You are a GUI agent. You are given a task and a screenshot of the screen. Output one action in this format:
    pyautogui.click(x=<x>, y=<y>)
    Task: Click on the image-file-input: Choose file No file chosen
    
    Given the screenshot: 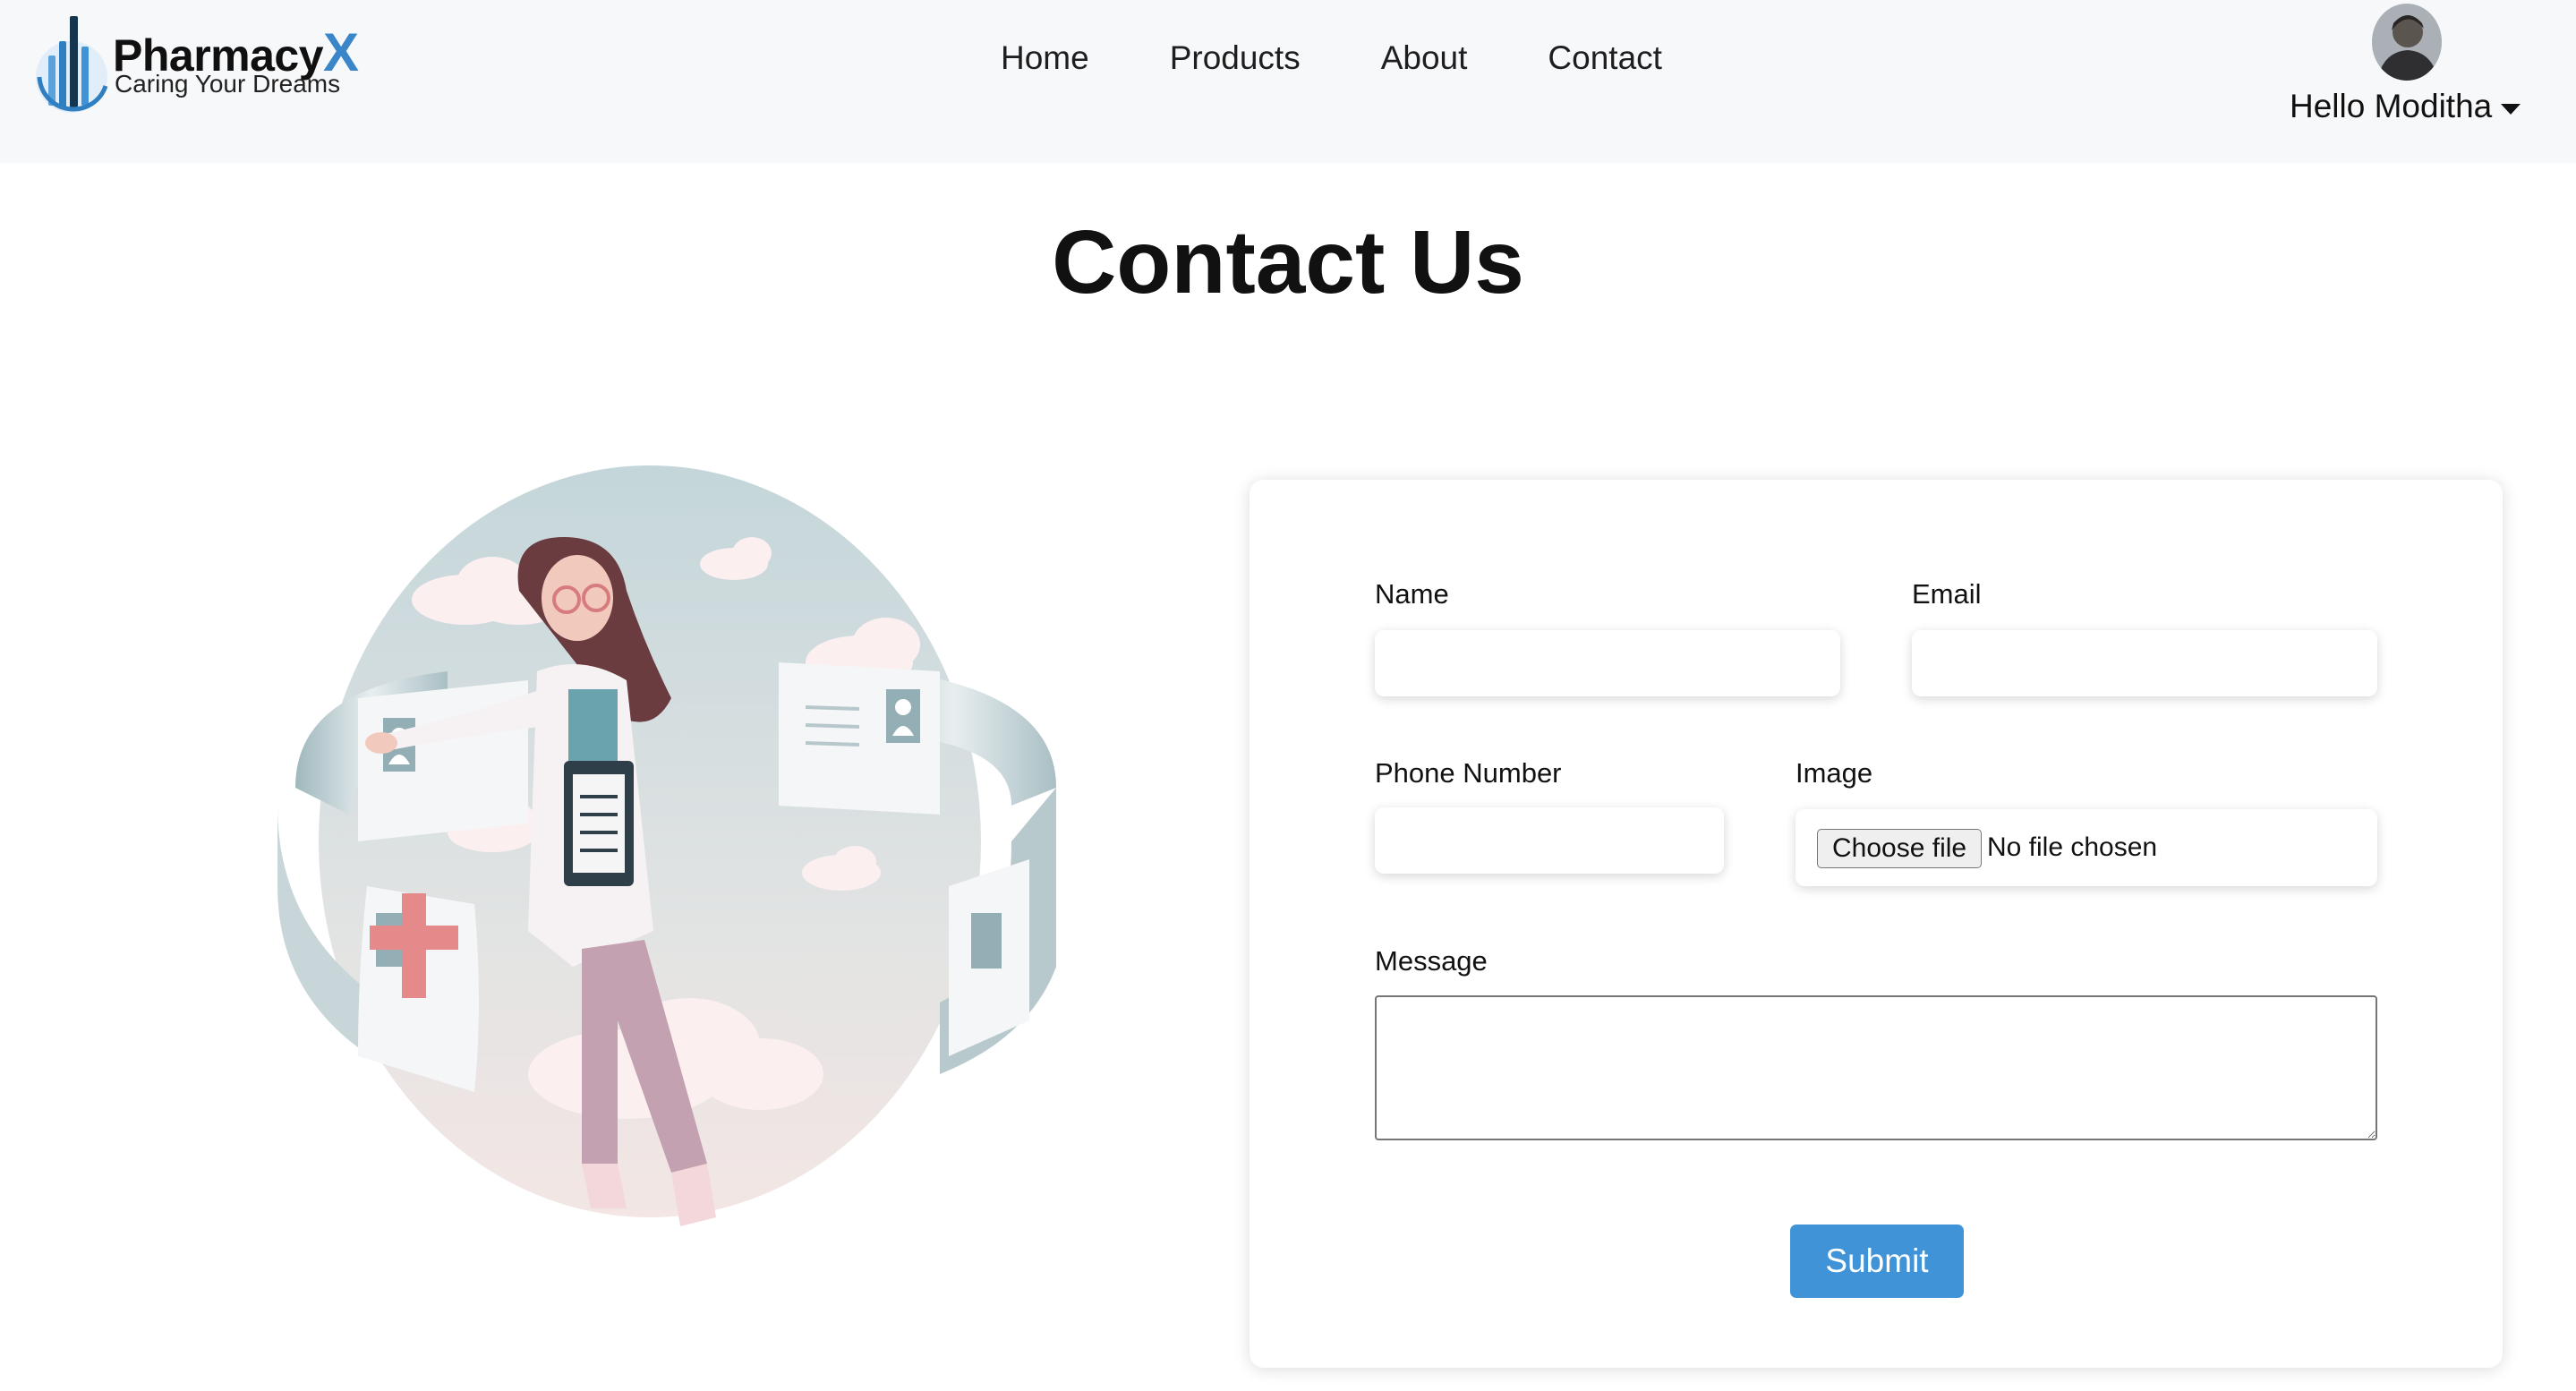 What is the action you would take?
    pyautogui.click(x=2086, y=847)
    